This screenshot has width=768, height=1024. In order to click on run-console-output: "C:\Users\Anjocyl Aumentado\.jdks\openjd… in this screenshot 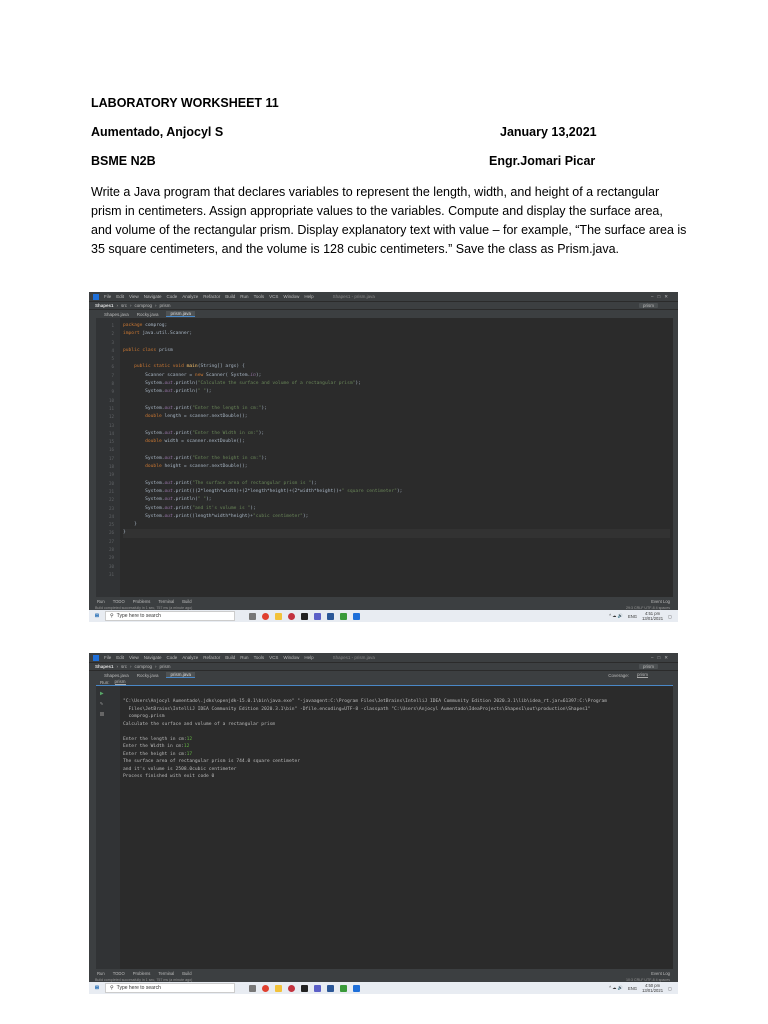, I will do `click(396, 739)`.